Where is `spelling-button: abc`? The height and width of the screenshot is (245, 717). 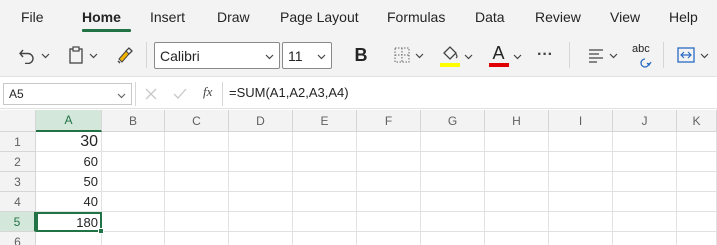 spelling-button: abc is located at coordinates (642, 56).